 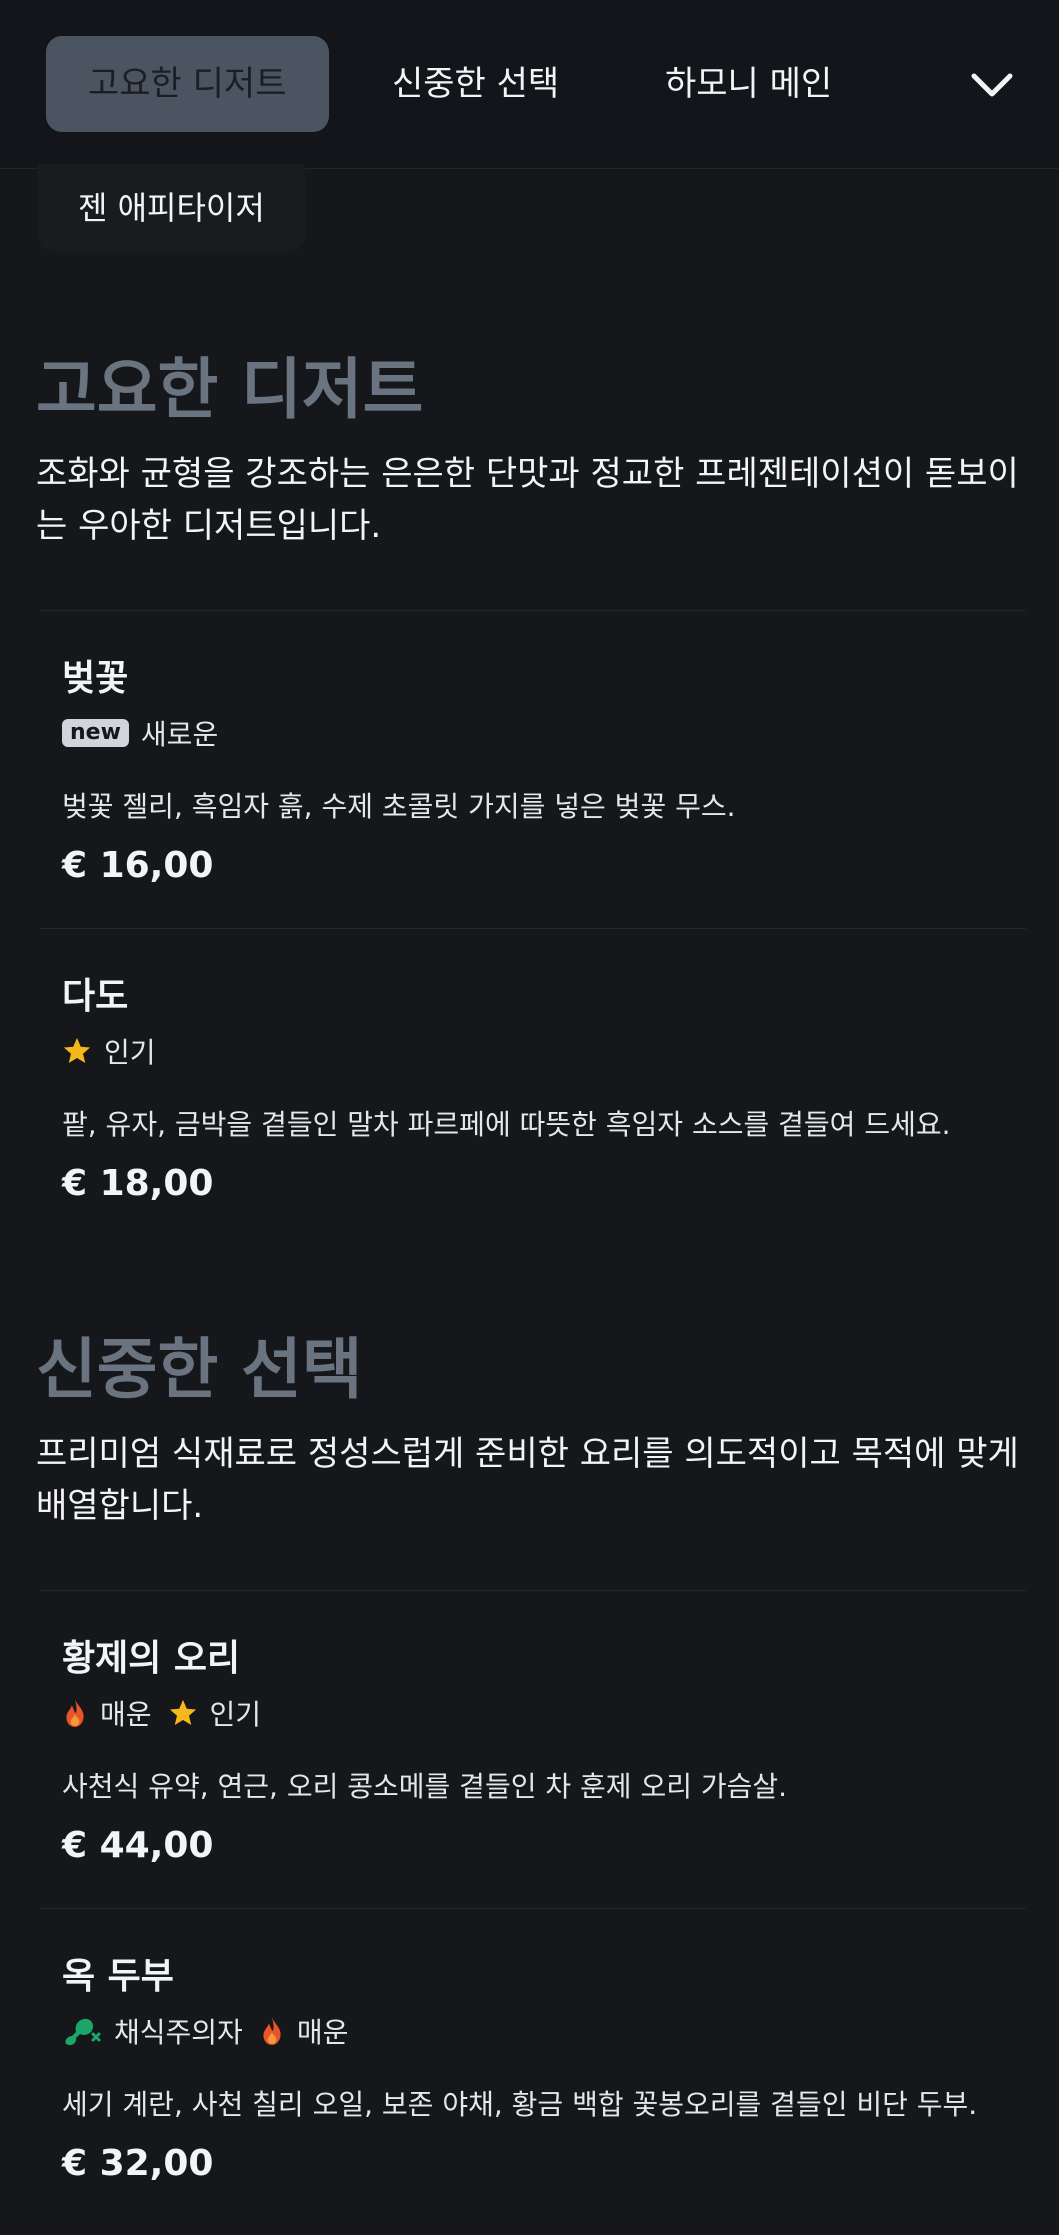 What do you see at coordinates (138, 1183) in the screenshot?
I see `item-price: € 18,00` at bounding box center [138, 1183].